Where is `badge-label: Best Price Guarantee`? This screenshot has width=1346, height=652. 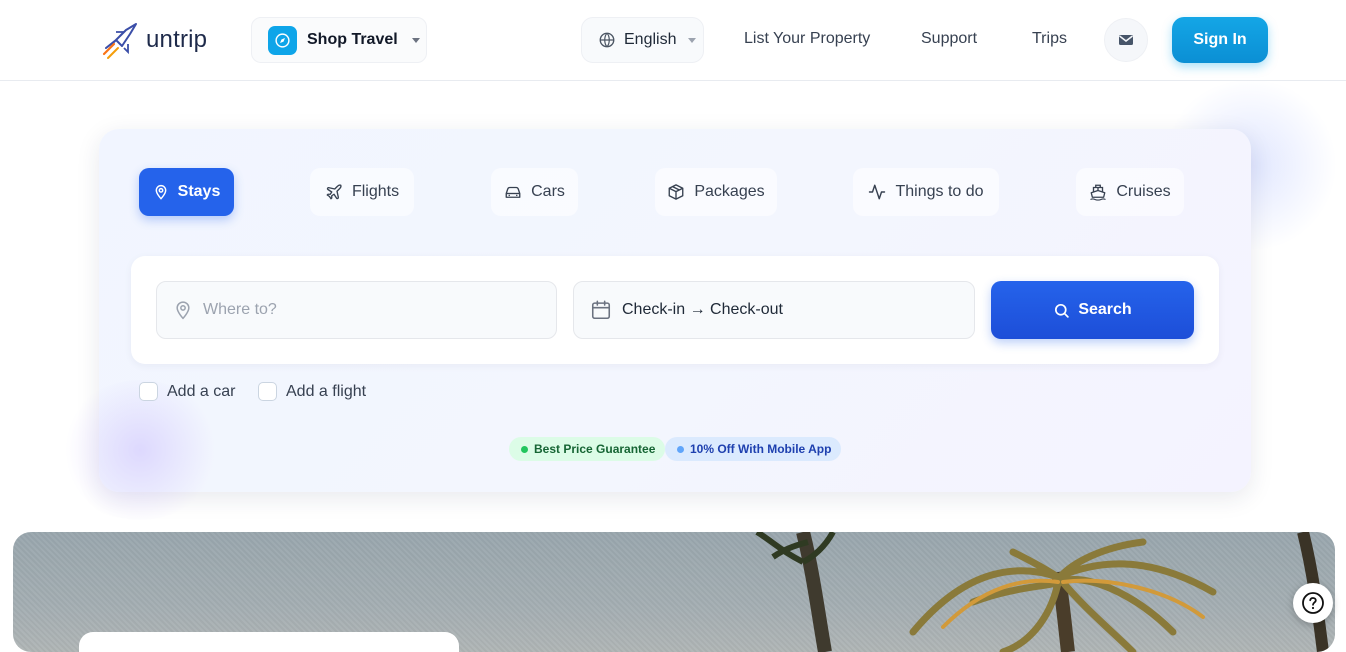 badge-label: Best Price Guarantee is located at coordinates (595, 449).